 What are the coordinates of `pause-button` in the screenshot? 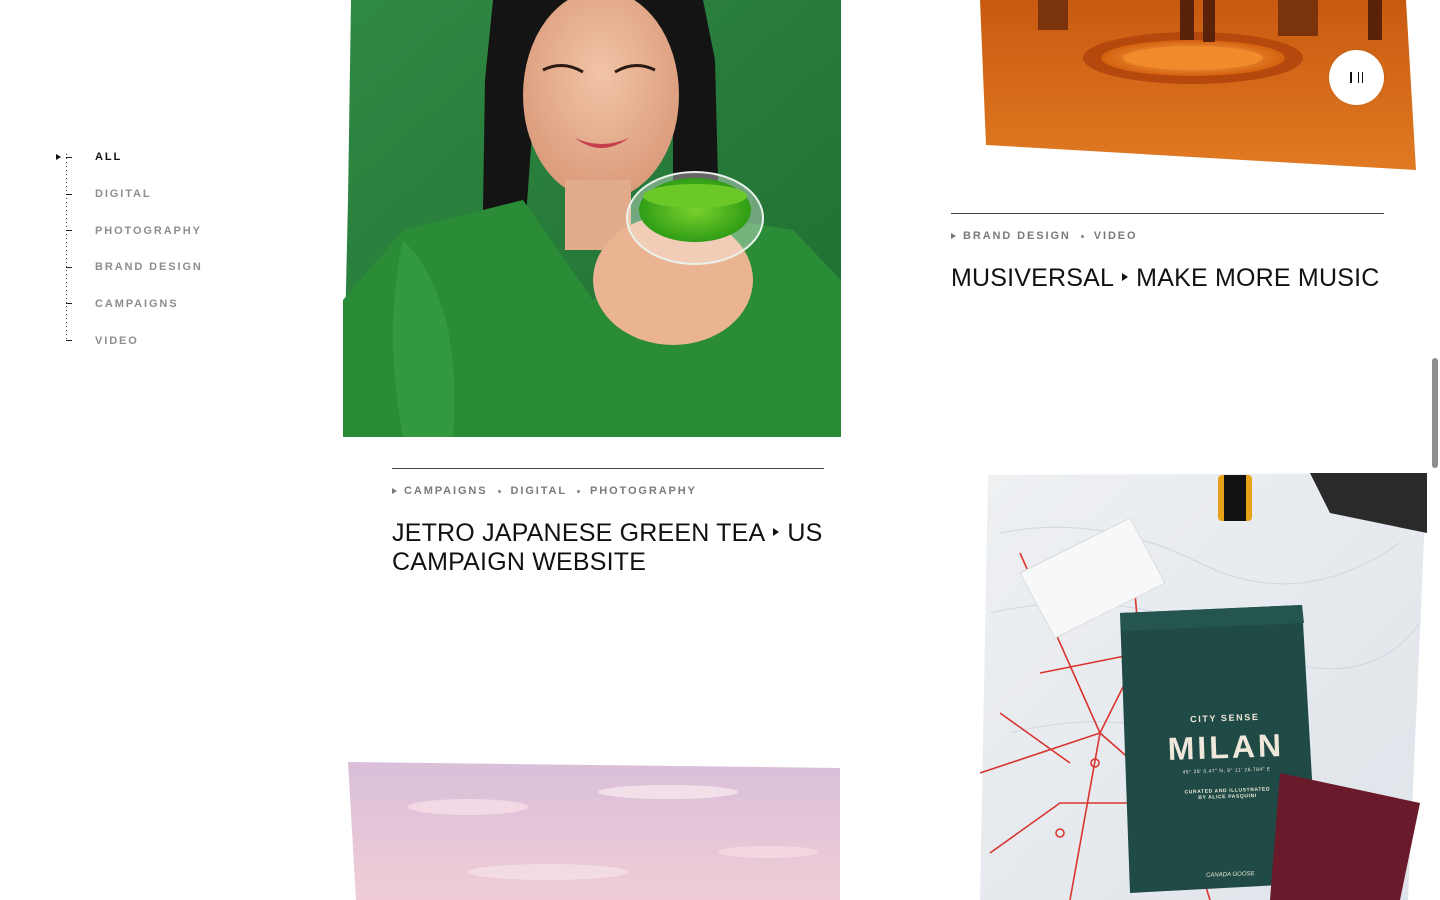 It's located at (1356, 77).